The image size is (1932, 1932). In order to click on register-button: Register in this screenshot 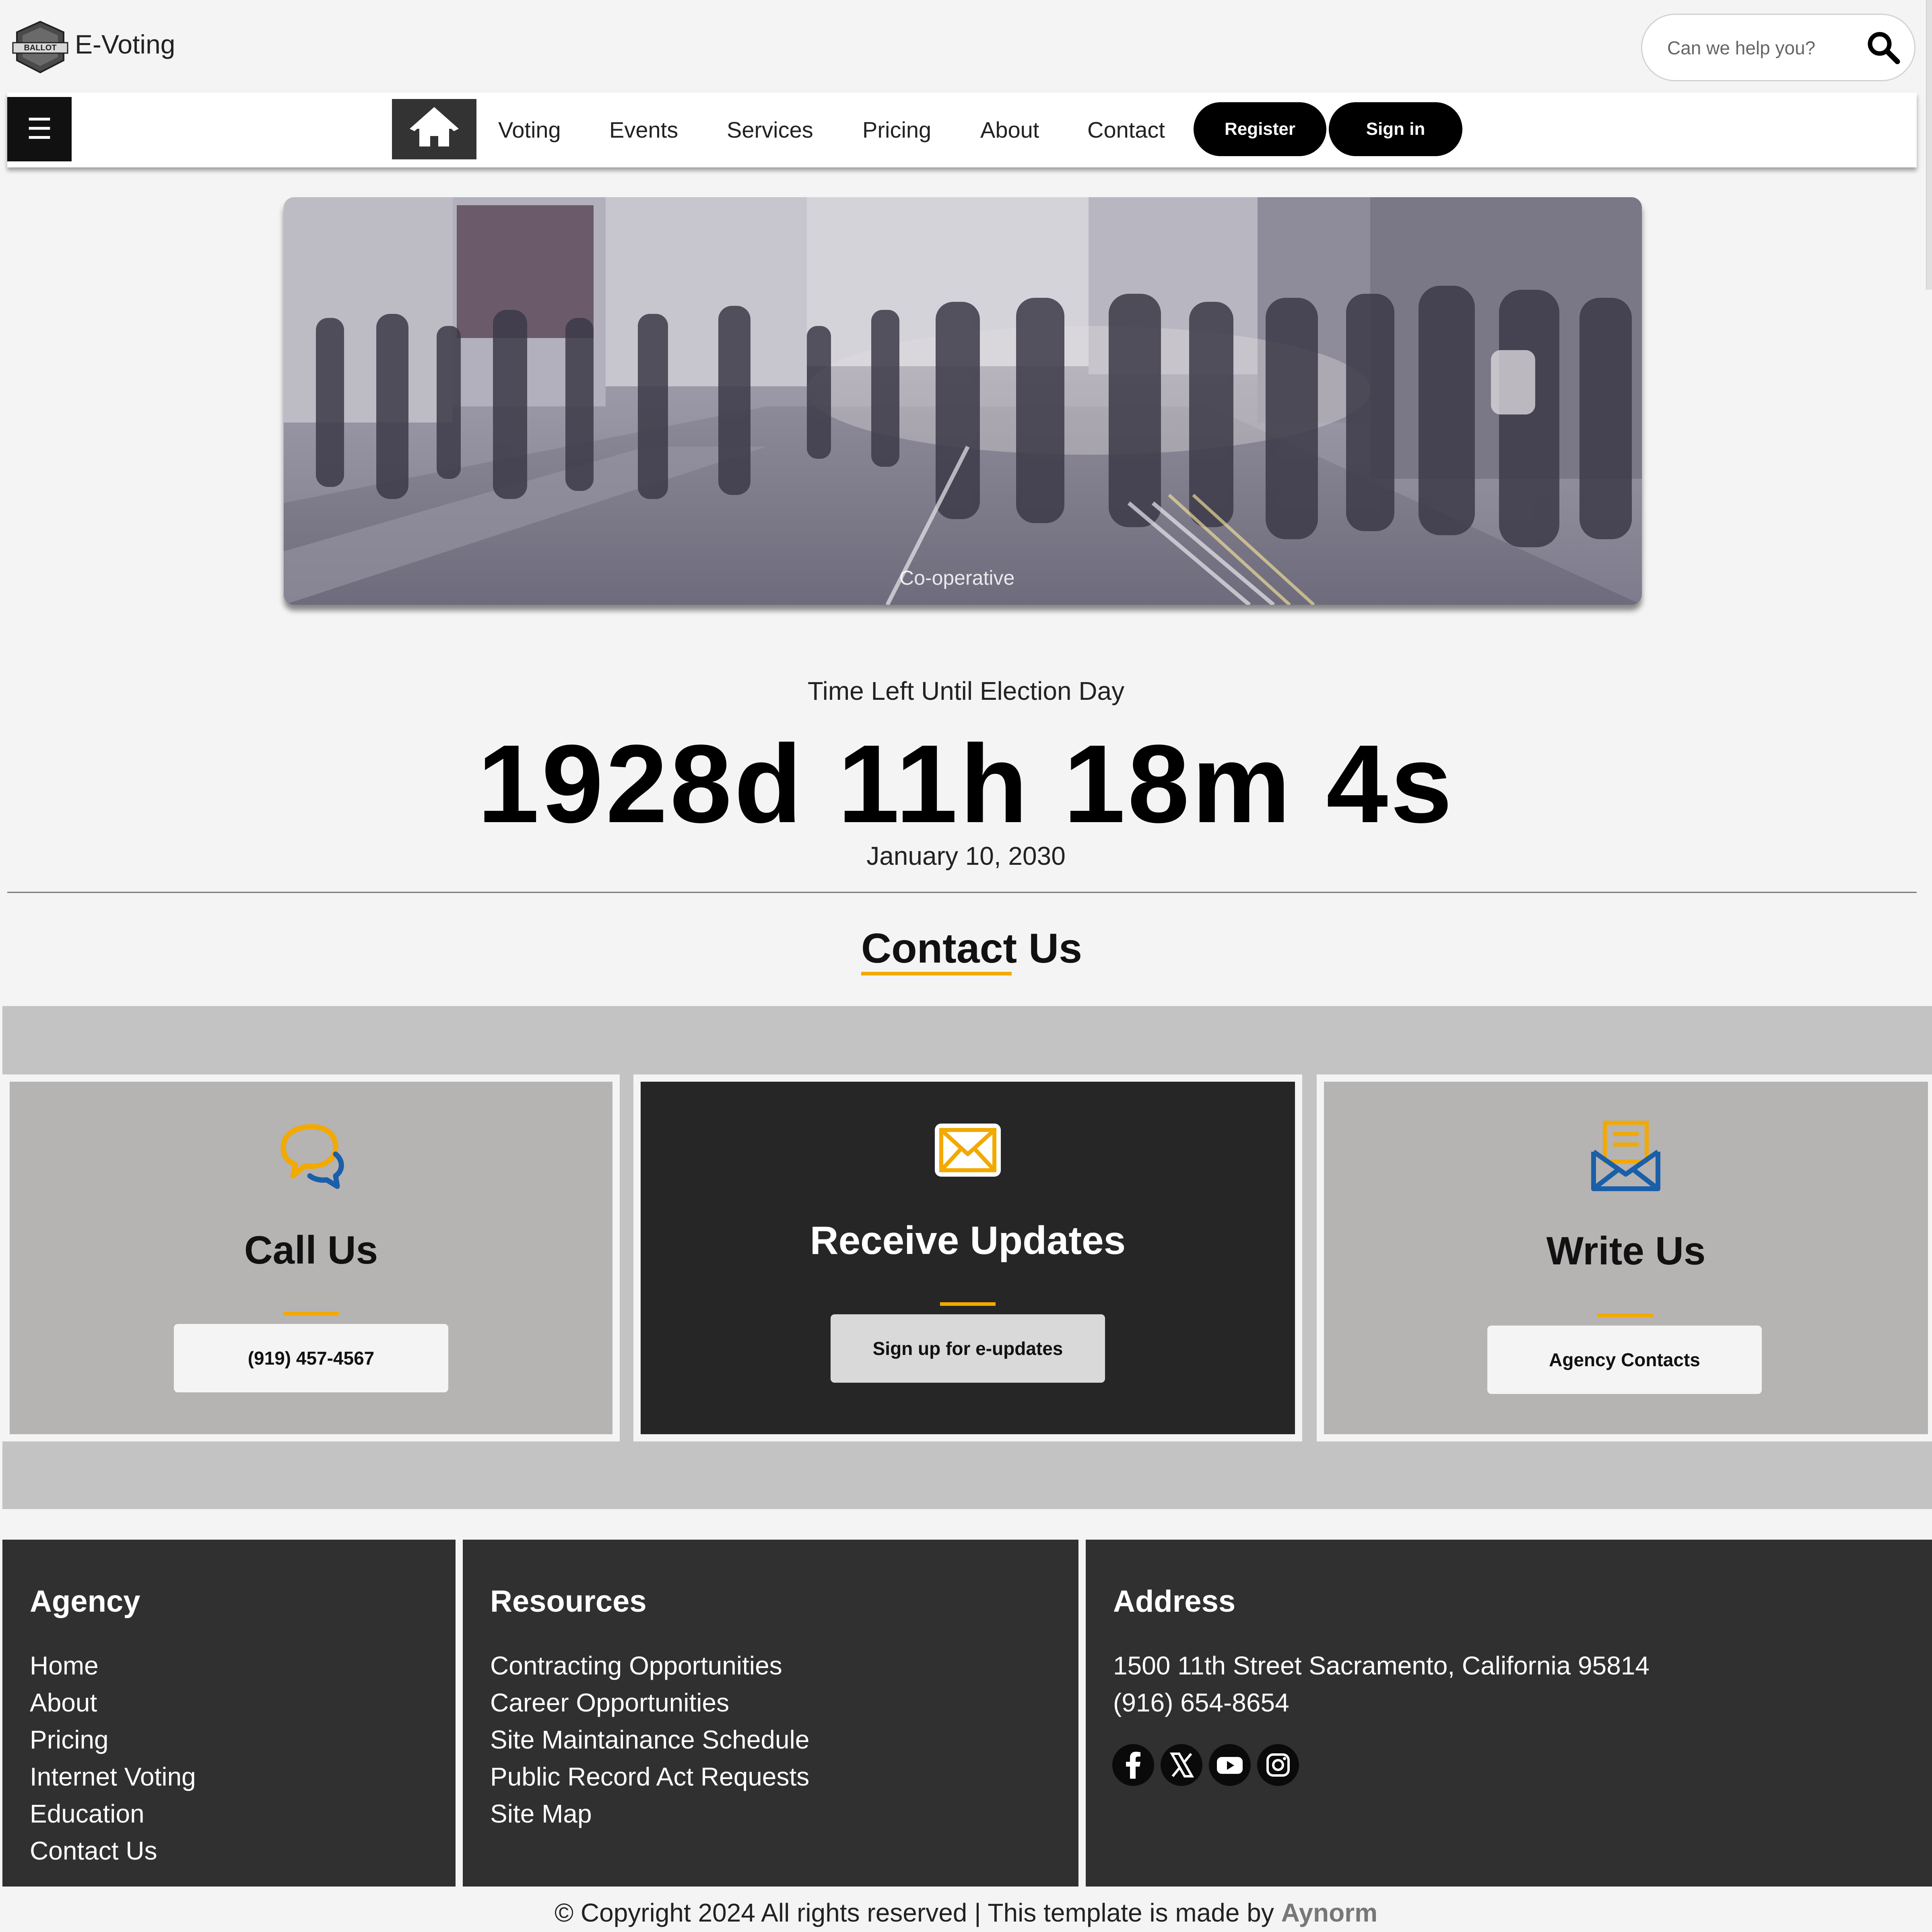, I will do `click(1260, 129)`.